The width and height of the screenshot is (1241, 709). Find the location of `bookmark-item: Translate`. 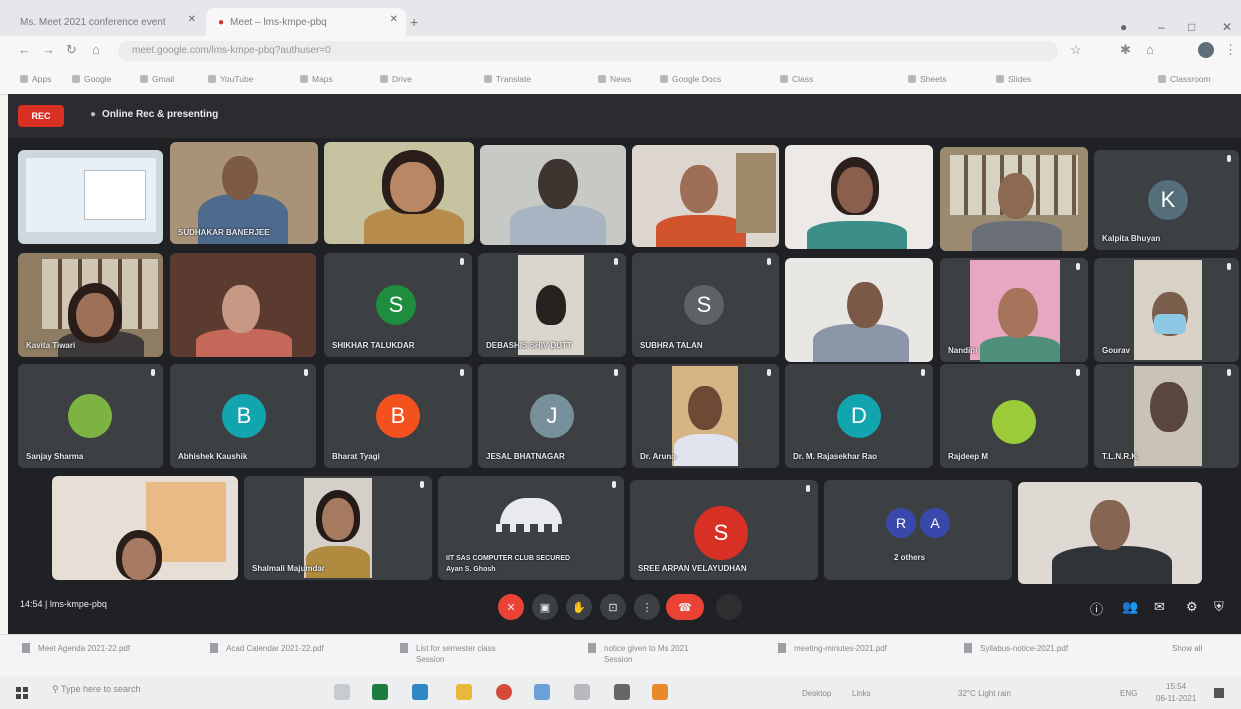

bookmark-item: Translate is located at coordinates (507, 79).